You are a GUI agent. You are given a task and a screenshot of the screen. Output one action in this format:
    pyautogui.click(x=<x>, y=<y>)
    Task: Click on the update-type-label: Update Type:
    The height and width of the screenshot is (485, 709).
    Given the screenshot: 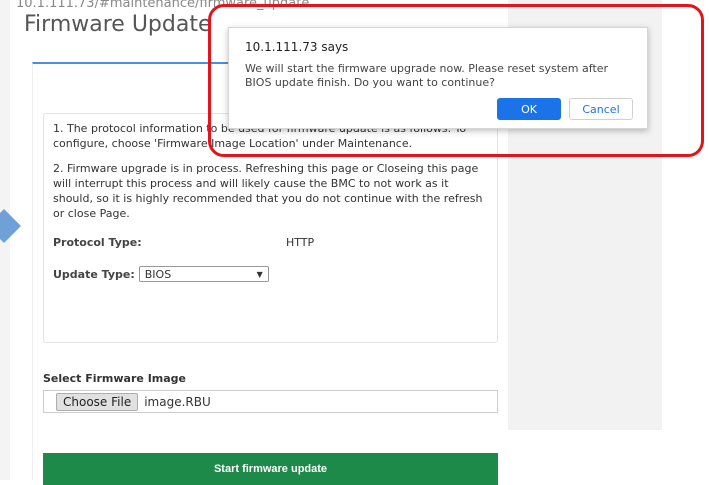 What is the action you would take?
    pyautogui.click(x=94, y=274)
    